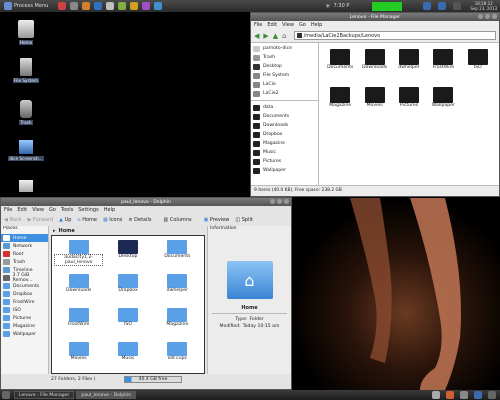 This screenshot has width=500, height=400. Describe the element at coordinates (67, 231) in the screenshot. I see `breadcrumb-home: Home` at that location.